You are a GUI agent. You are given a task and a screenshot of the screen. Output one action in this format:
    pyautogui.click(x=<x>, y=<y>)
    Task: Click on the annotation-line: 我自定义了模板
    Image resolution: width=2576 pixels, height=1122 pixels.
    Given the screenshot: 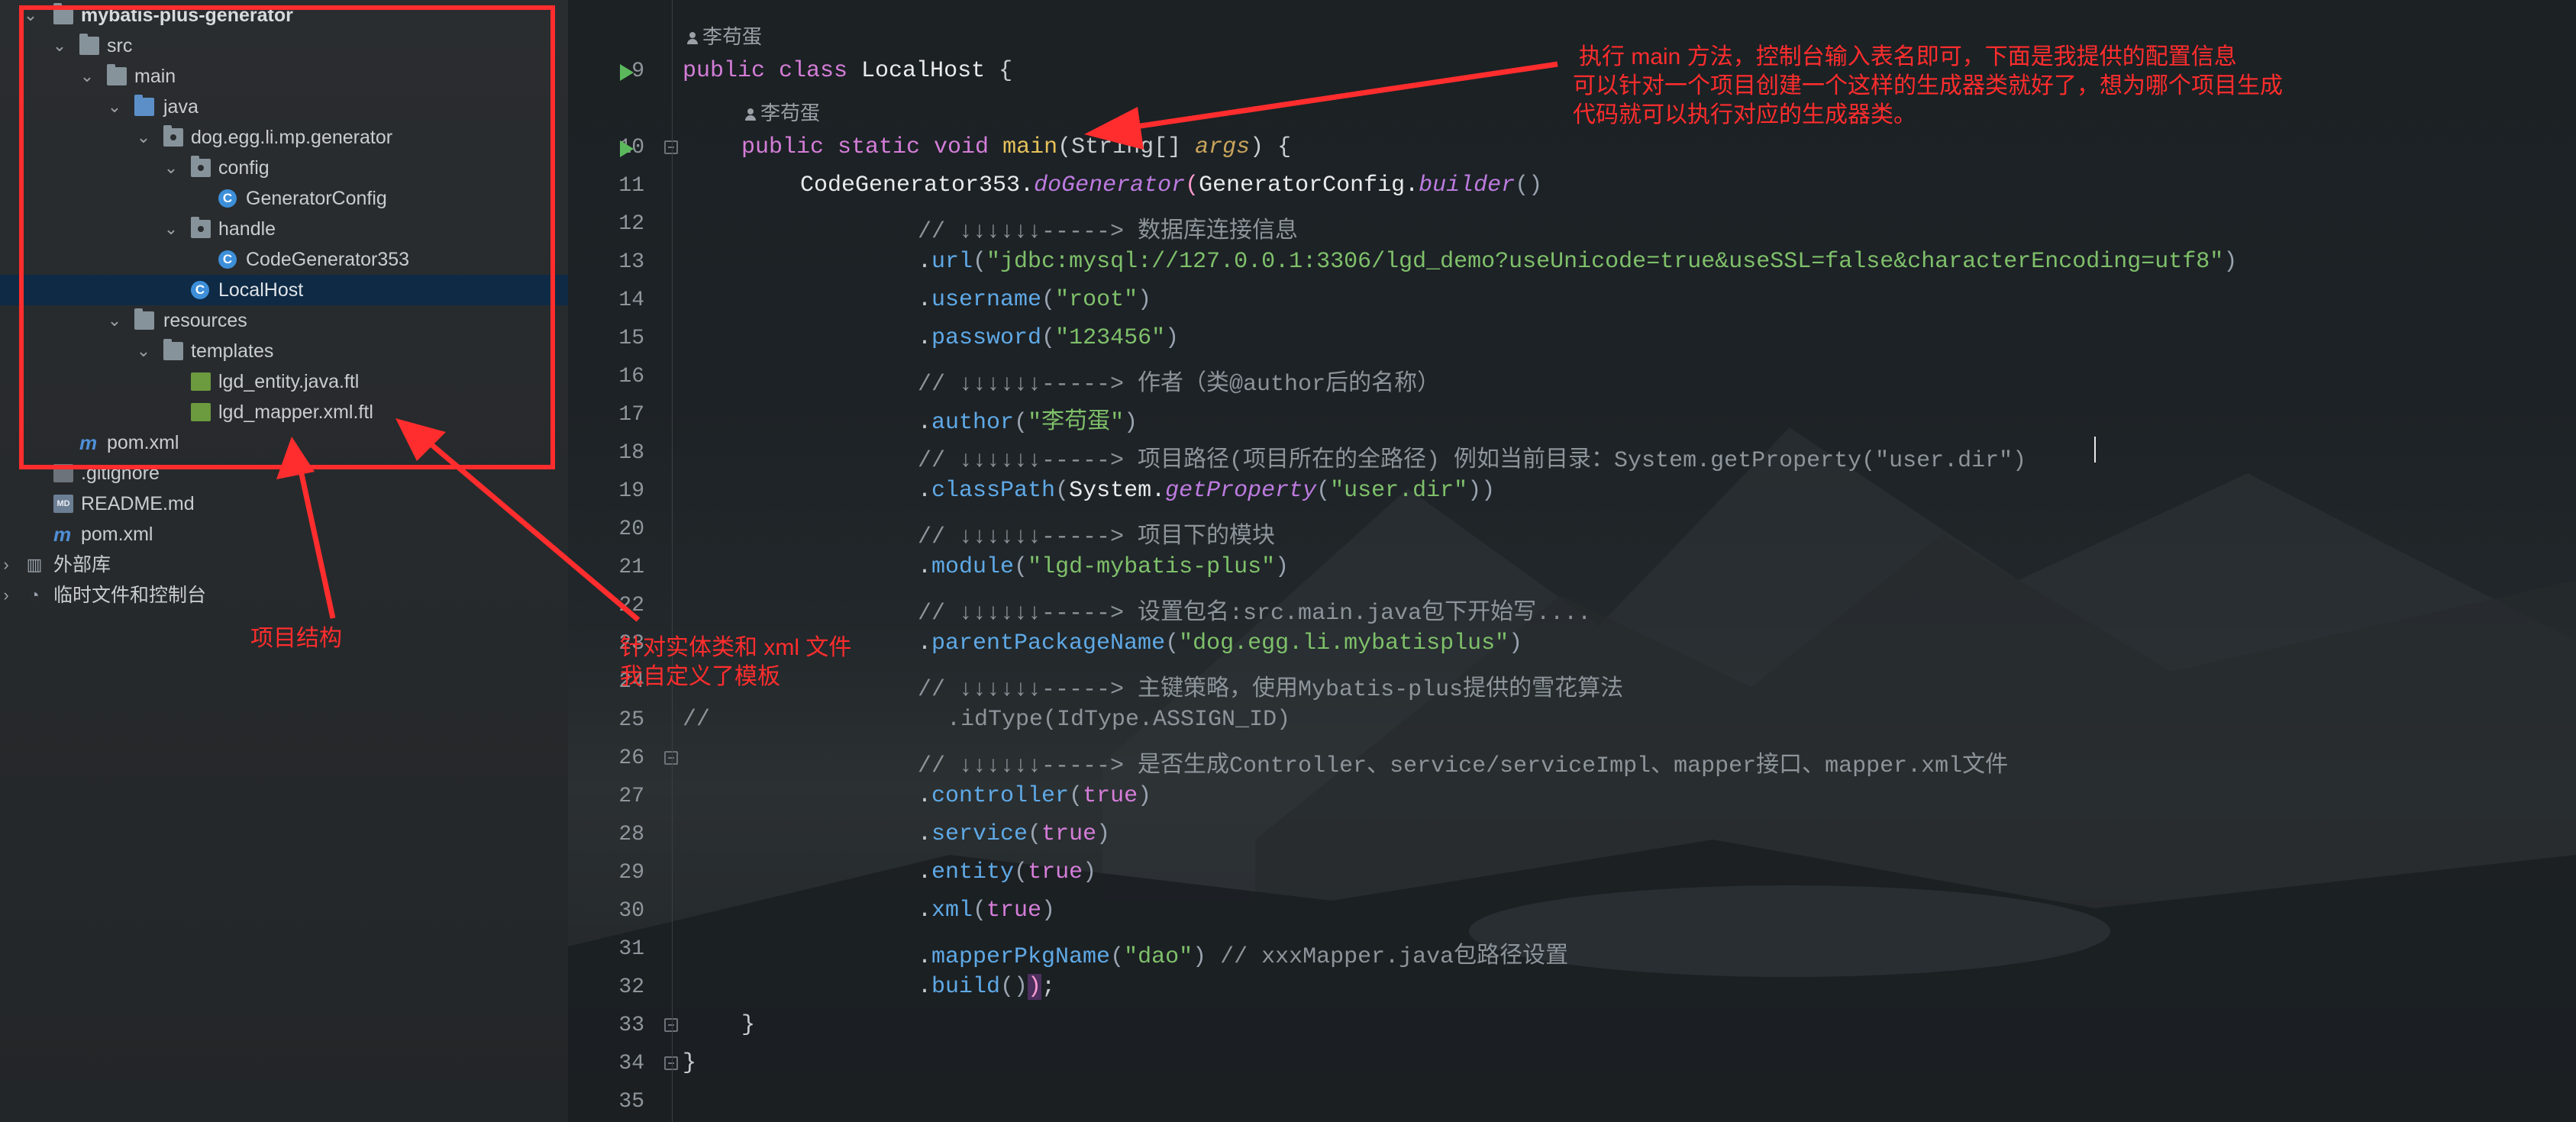 What is the action you would take?
    pyautogui.click(x=700, y=676)
    